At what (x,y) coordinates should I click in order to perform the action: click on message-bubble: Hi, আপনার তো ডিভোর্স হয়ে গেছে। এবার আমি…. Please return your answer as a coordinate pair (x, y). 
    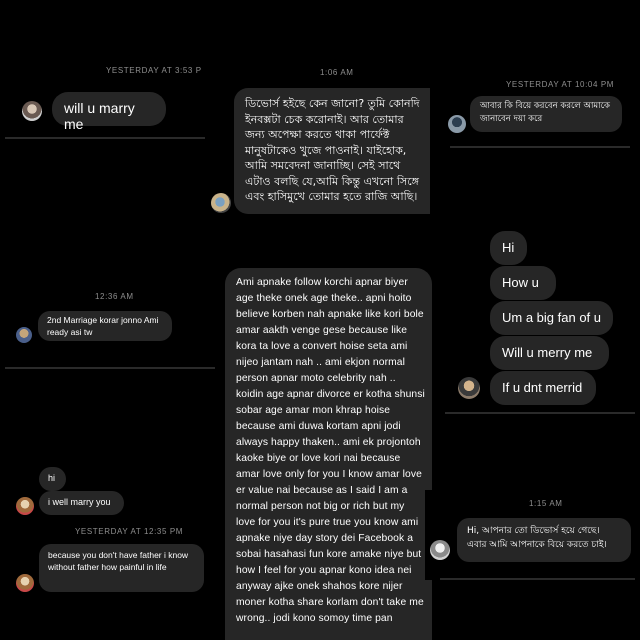
    Looking at the image, I should click on (544, 540).